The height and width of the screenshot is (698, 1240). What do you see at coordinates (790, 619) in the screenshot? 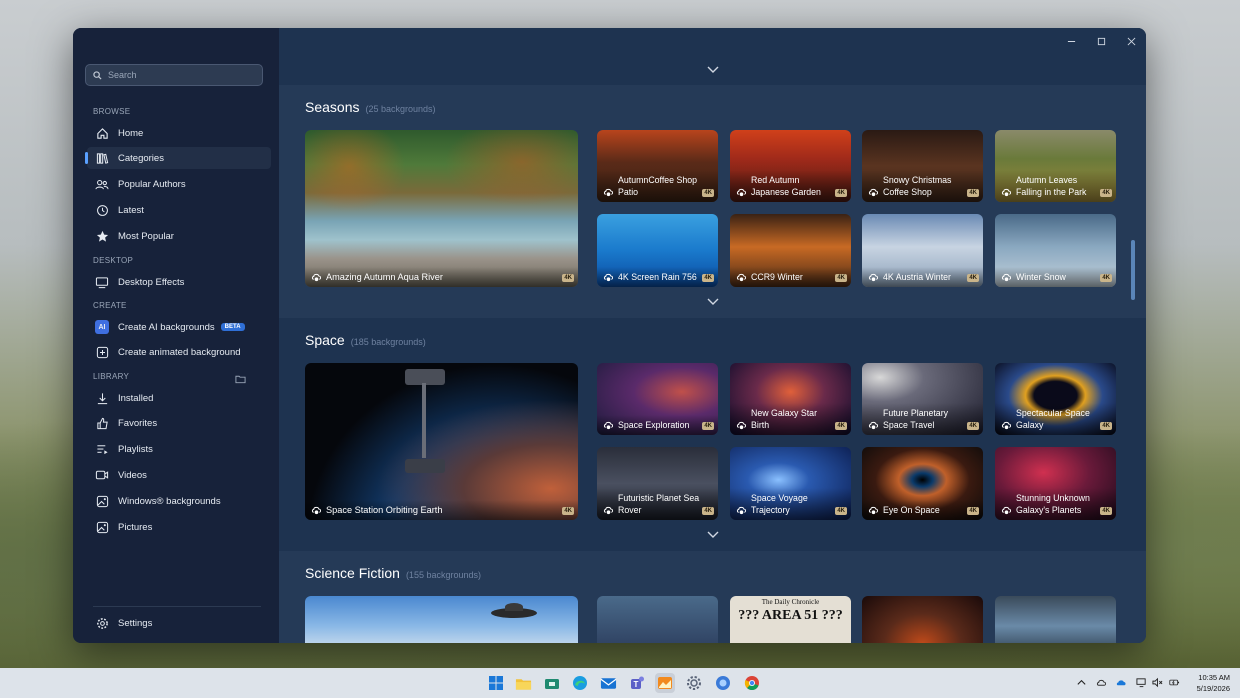
I see `card-scifi-2: The Daily Chronicle ??? AREA 51 ???` at bounding box center [790, 619].